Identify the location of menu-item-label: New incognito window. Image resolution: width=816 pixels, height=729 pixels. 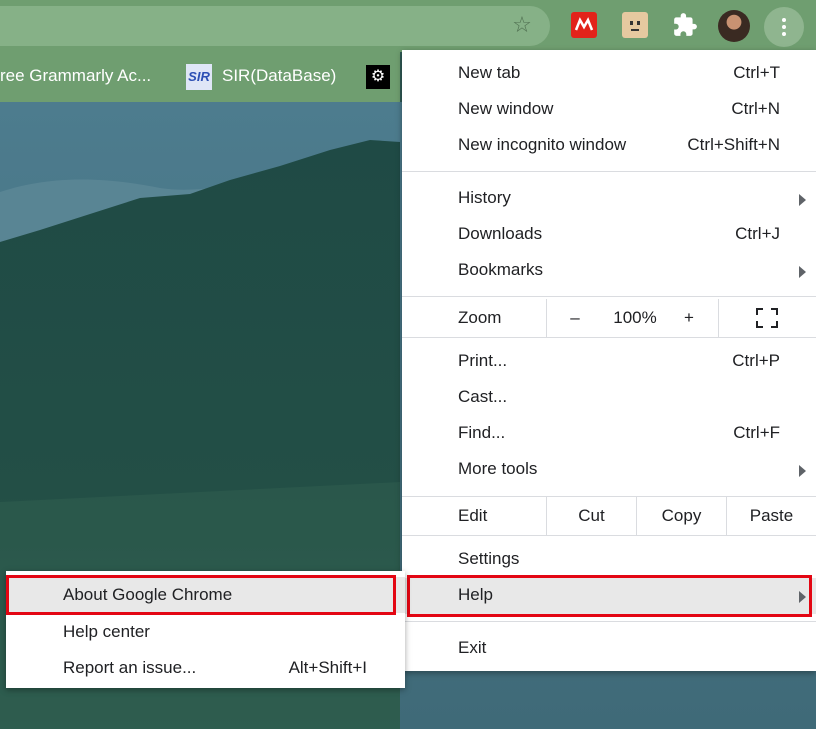
(542, 144).